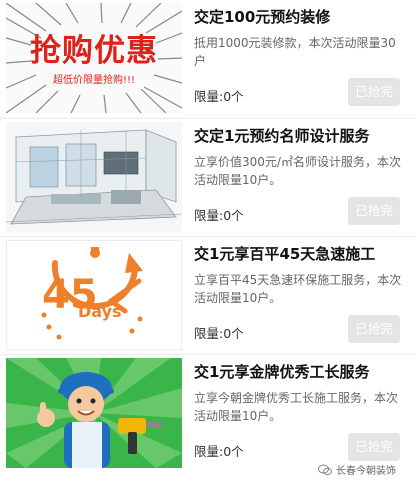  What do you see at coordinates (298, 289) in the screenshot?
I see `card-description: 立享百平45天急速环保施工服务，本次活动限量10户。` at bounding box center [298, 289].